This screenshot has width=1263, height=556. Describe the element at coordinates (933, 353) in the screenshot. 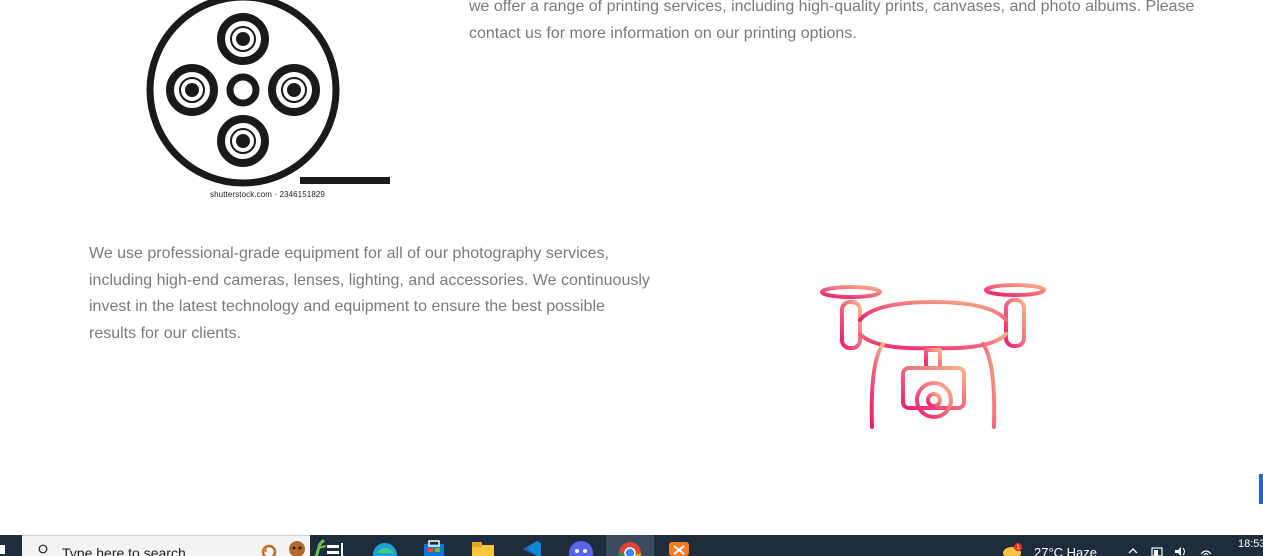

I see `drone-camera-icon` at that location.